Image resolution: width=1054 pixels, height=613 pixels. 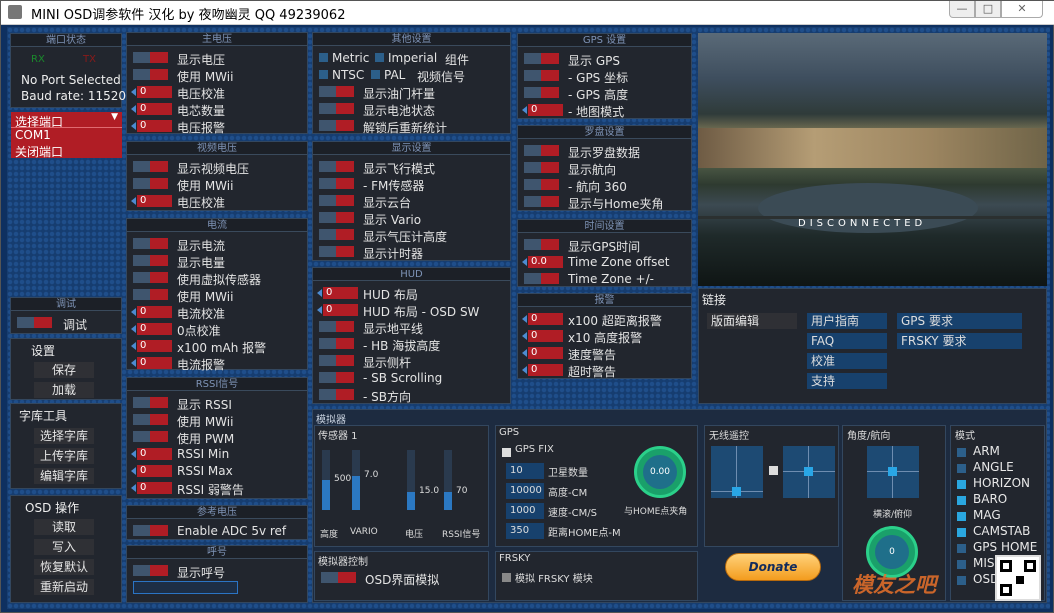 I want to click on port-option-close: 关闭端口, so click(x=39, y=151).